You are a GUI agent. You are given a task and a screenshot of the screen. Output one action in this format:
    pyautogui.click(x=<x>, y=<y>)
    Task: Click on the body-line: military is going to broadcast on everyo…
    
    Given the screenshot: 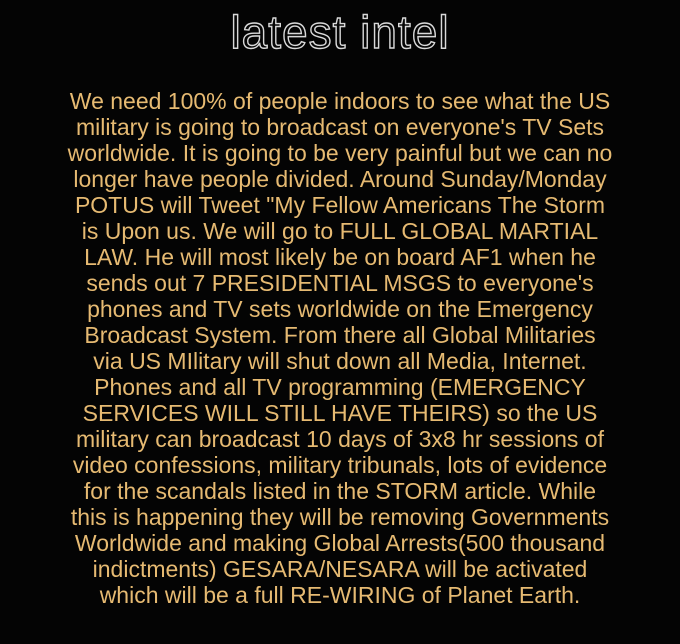 What is the action you would take?
    pyautogui.click(x=340, y=127)
    